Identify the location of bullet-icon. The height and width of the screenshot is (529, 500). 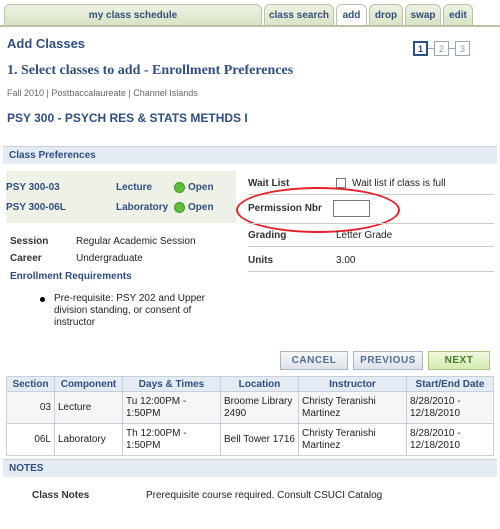
(42, 299).